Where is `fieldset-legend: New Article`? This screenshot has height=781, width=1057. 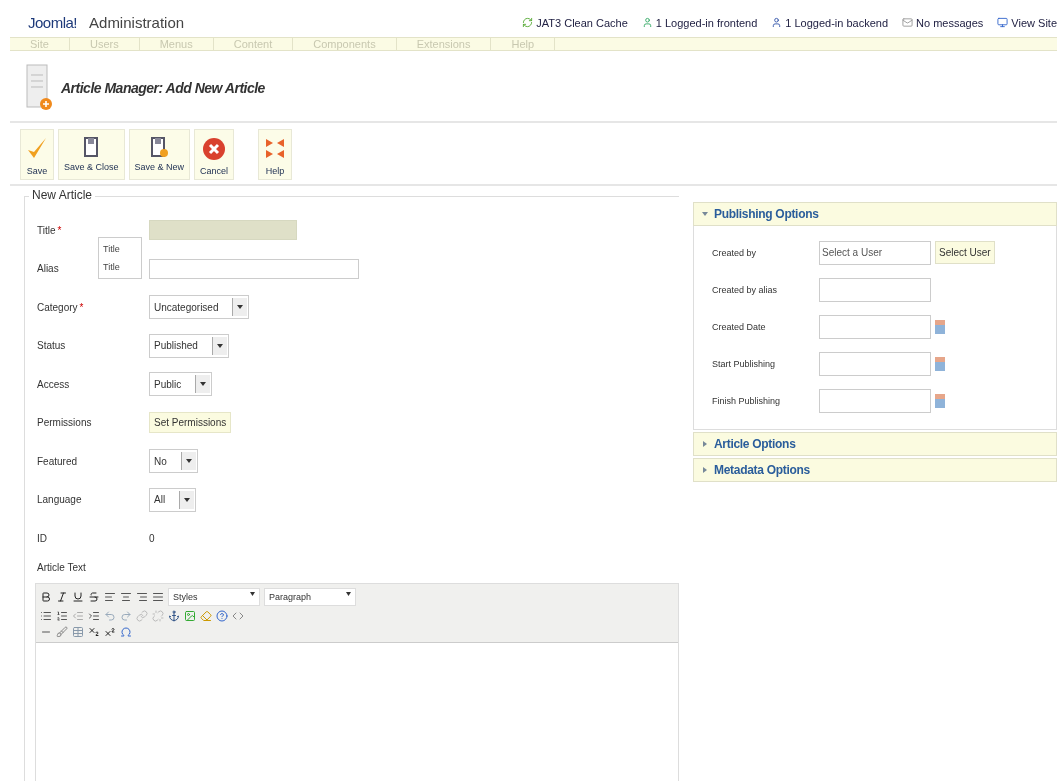
fieldset-legend: New Article is located at coordinates (62, 195).